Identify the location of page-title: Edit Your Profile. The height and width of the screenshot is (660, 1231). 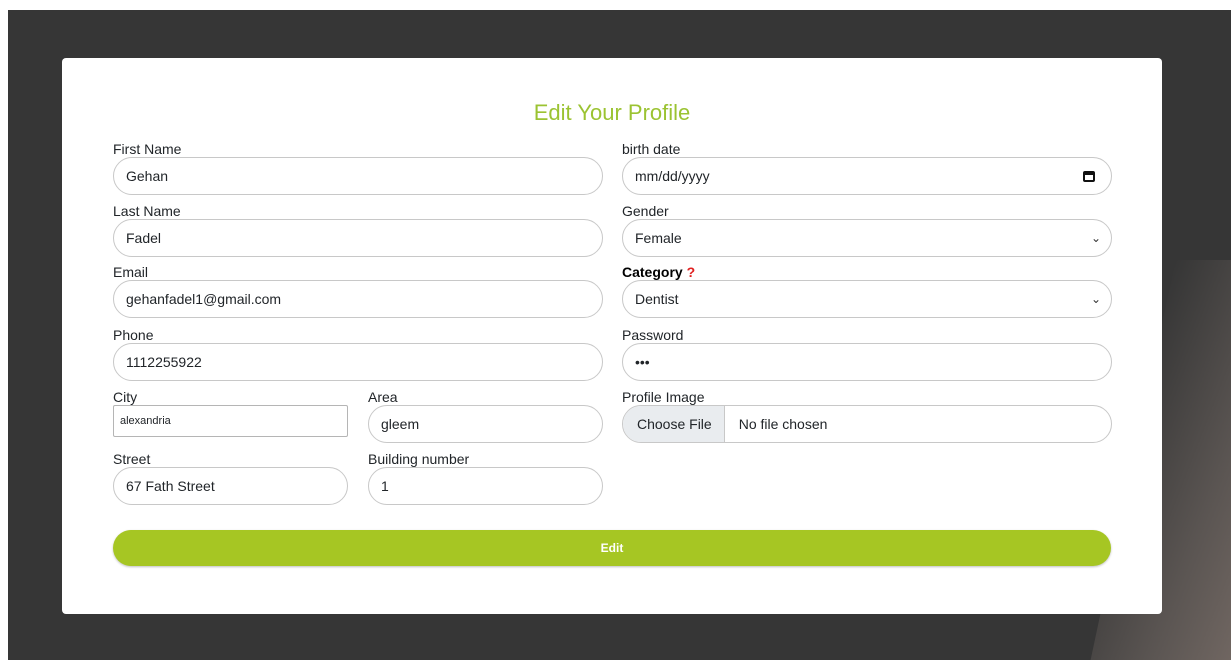
(612, 112).